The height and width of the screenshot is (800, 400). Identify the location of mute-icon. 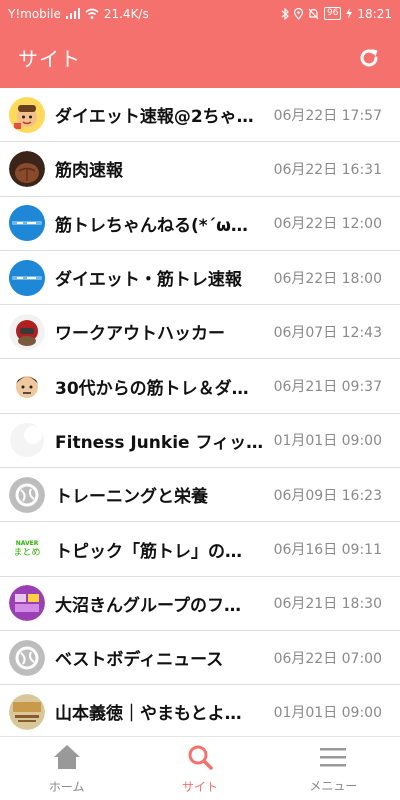
(313, 14).